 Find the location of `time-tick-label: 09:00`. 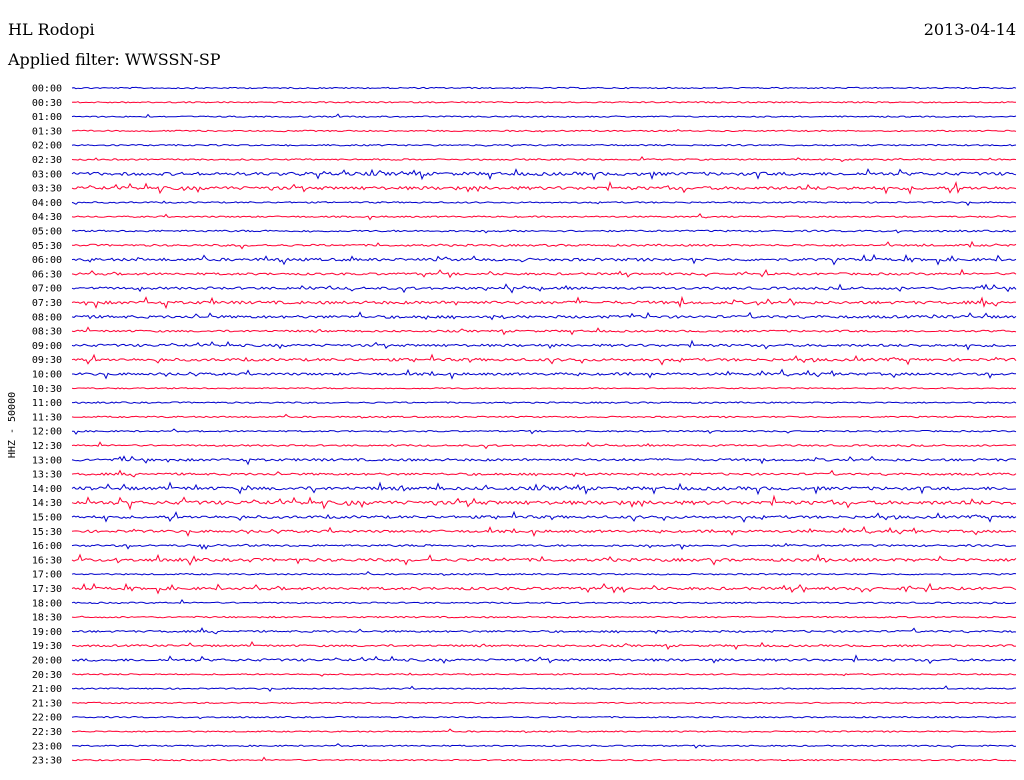

time-tick-label: 09:00 is located at coordinates (47, 346).